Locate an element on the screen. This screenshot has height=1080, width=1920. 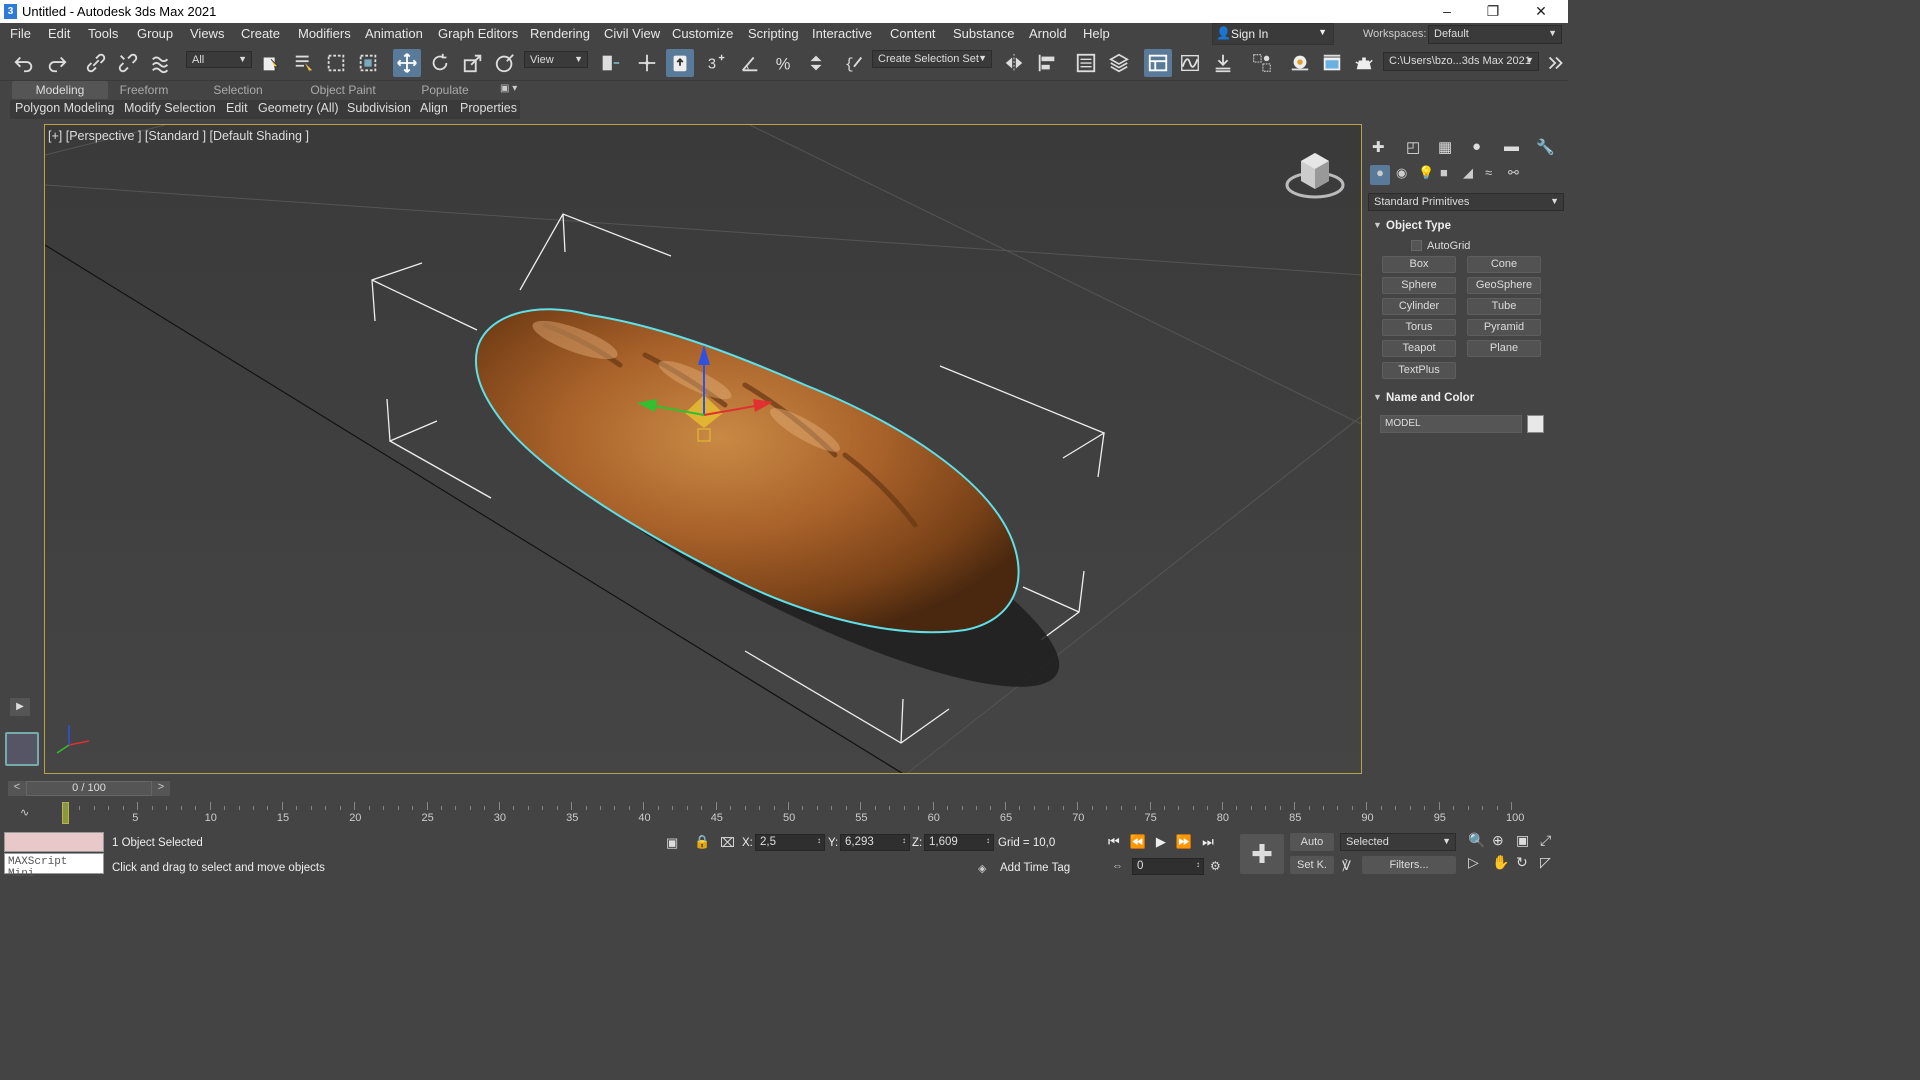
next-key-icon: ⏩ is located at coordinates (1189, 841).